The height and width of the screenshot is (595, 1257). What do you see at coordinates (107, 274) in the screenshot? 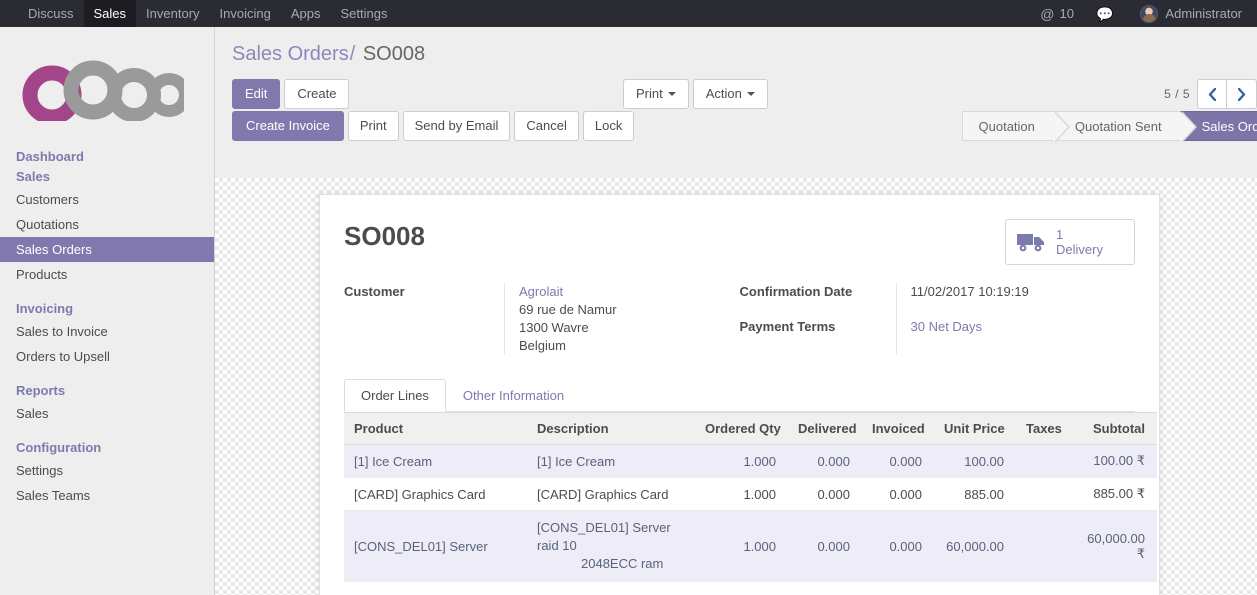
I see `sidebar-item-products: Products` at bounding box center [107, 274].